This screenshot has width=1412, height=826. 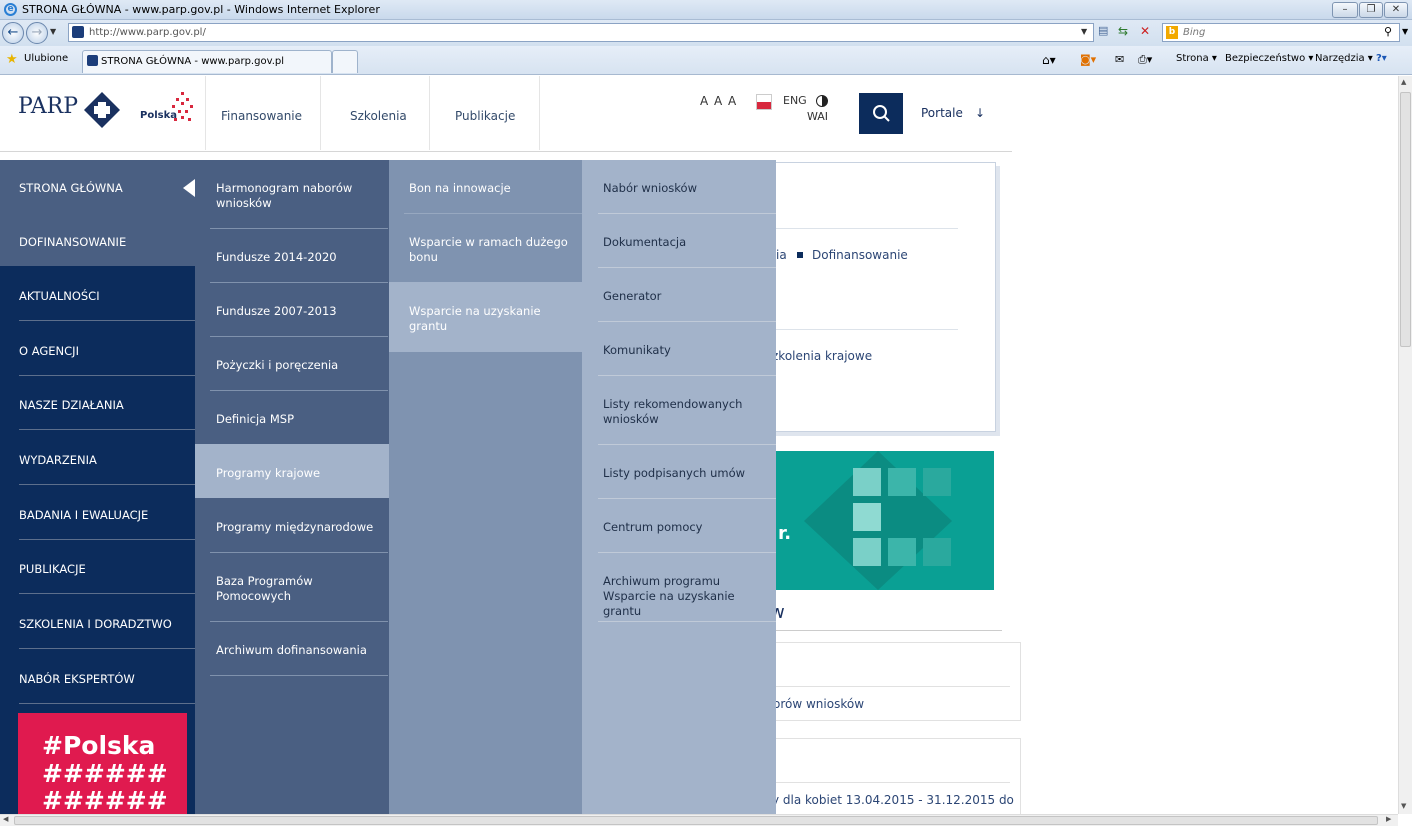 What do you see at coordinates (1265, 58) in the screenshot?
I see `safety-menu-label: Bezpieczeństwo` at bounding box center [1265, 58].